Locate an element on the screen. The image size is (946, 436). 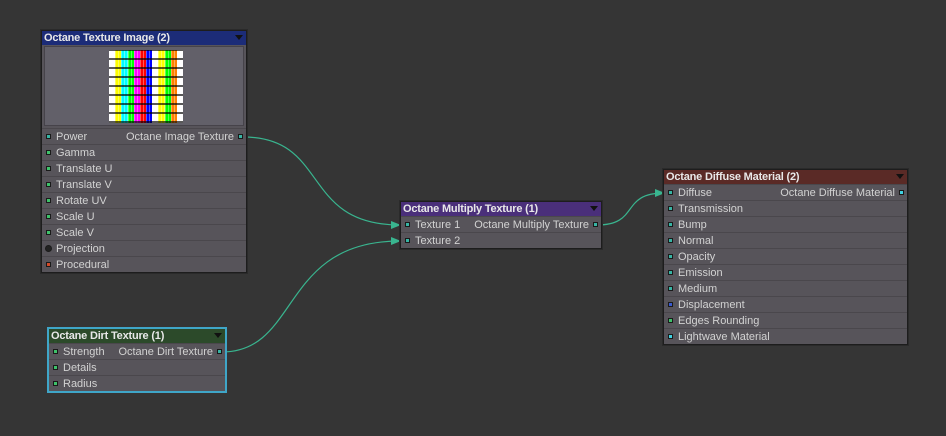
output-label: Octane Image Texture is located at coordinates (179, 137).